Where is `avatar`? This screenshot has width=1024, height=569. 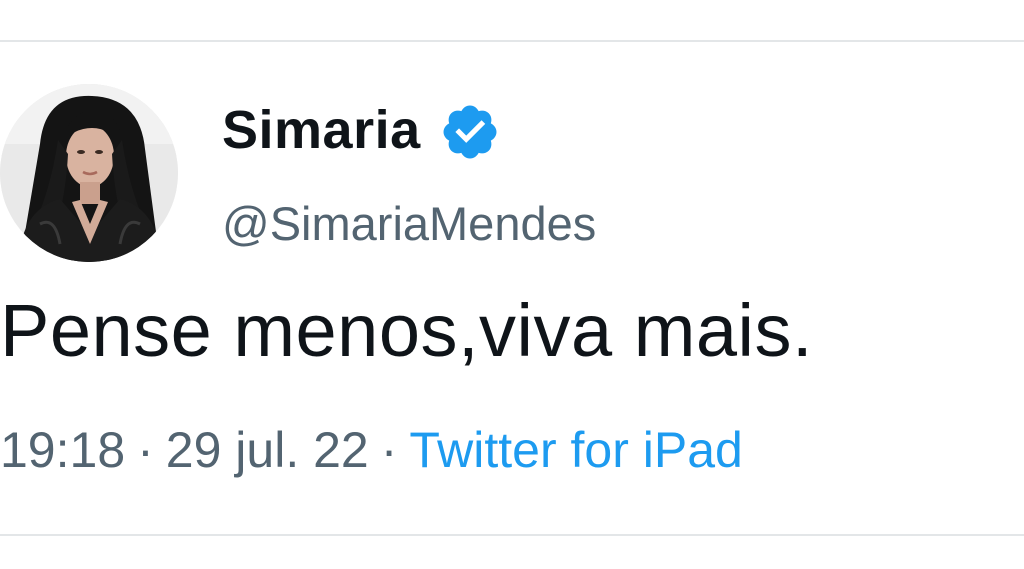 avatar is located at coordinates (89, 173).